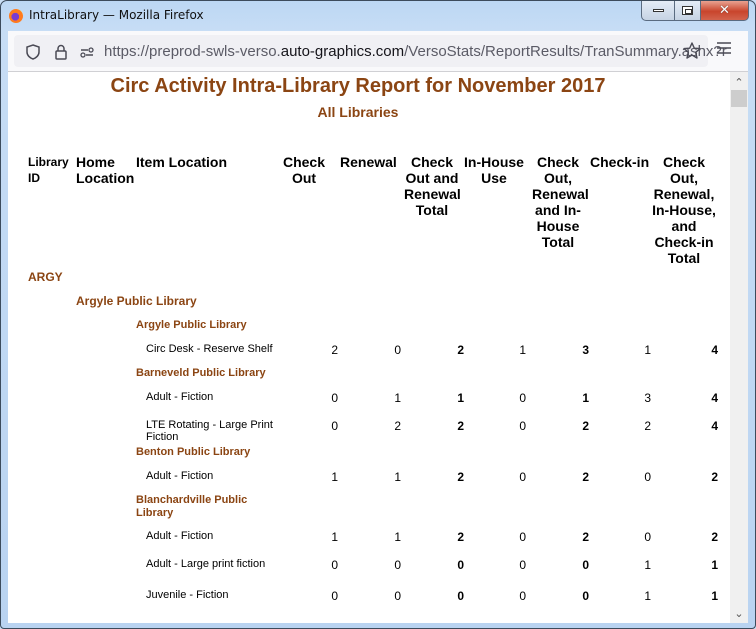 The image size is (756, 629). What do you see at coordinates (724, 48) in the screenshot?
I see `menu-icon` at bounding box center [724, 48].